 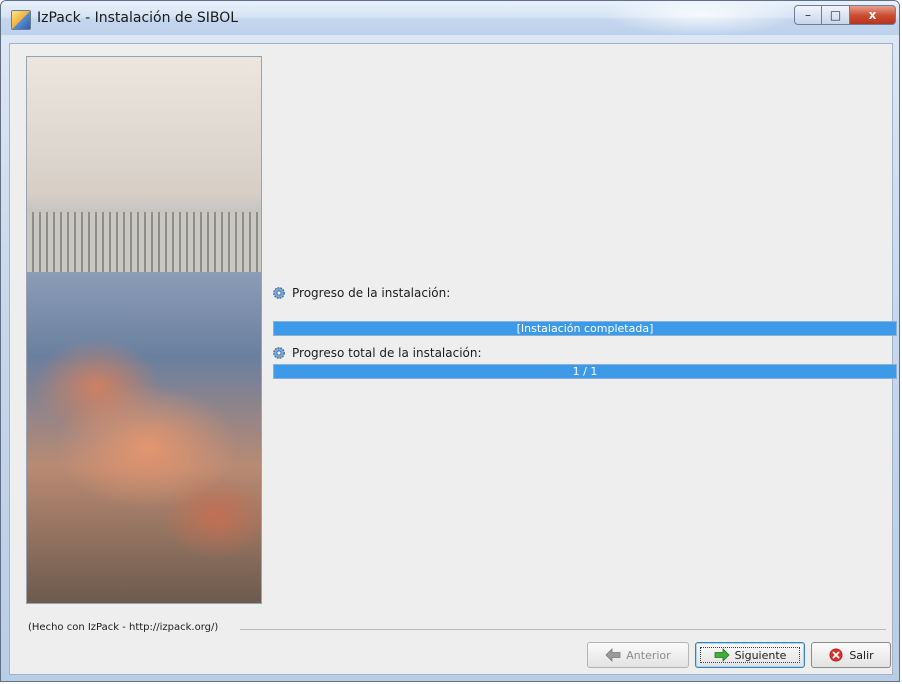 I want to click on window-title: IzPack - Instalación de SIBOL, so click(x=138, y=18).